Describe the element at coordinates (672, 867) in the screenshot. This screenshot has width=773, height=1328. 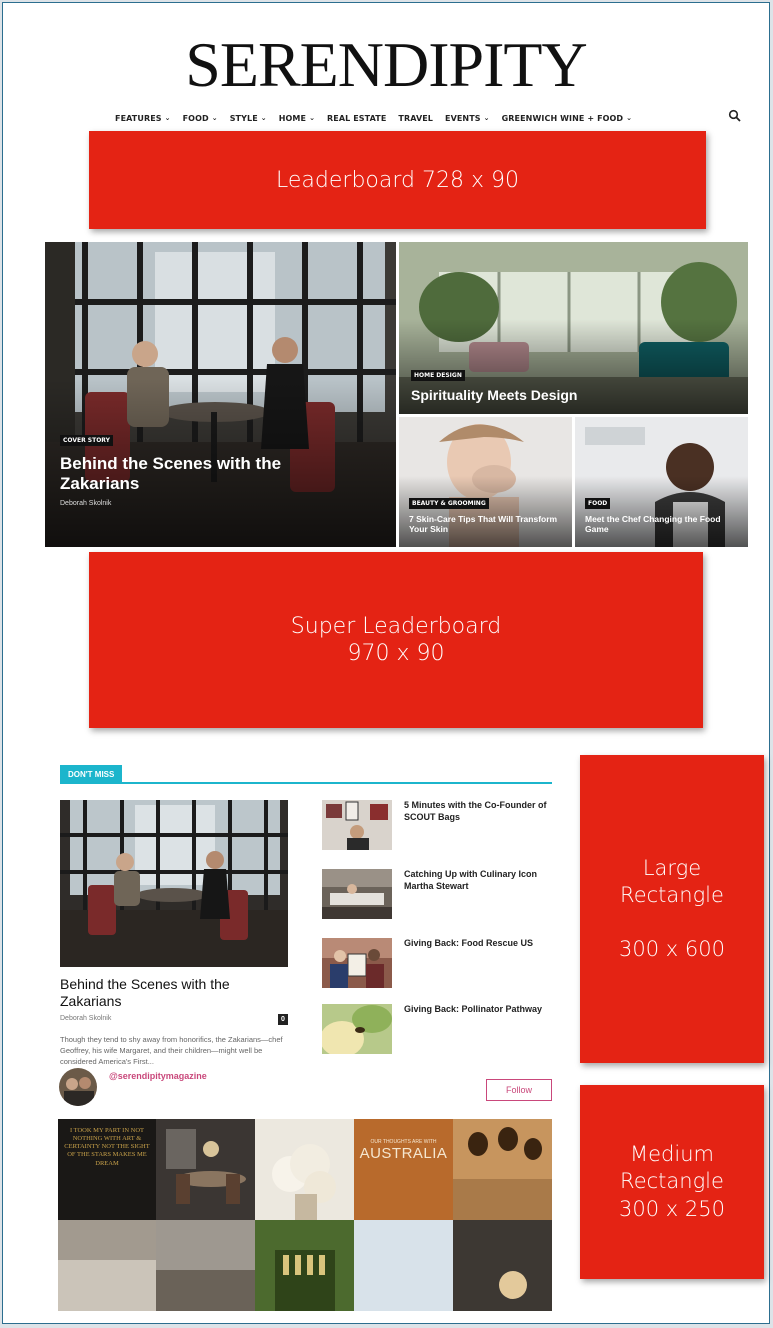
I see `ad-label: Large` at that location.